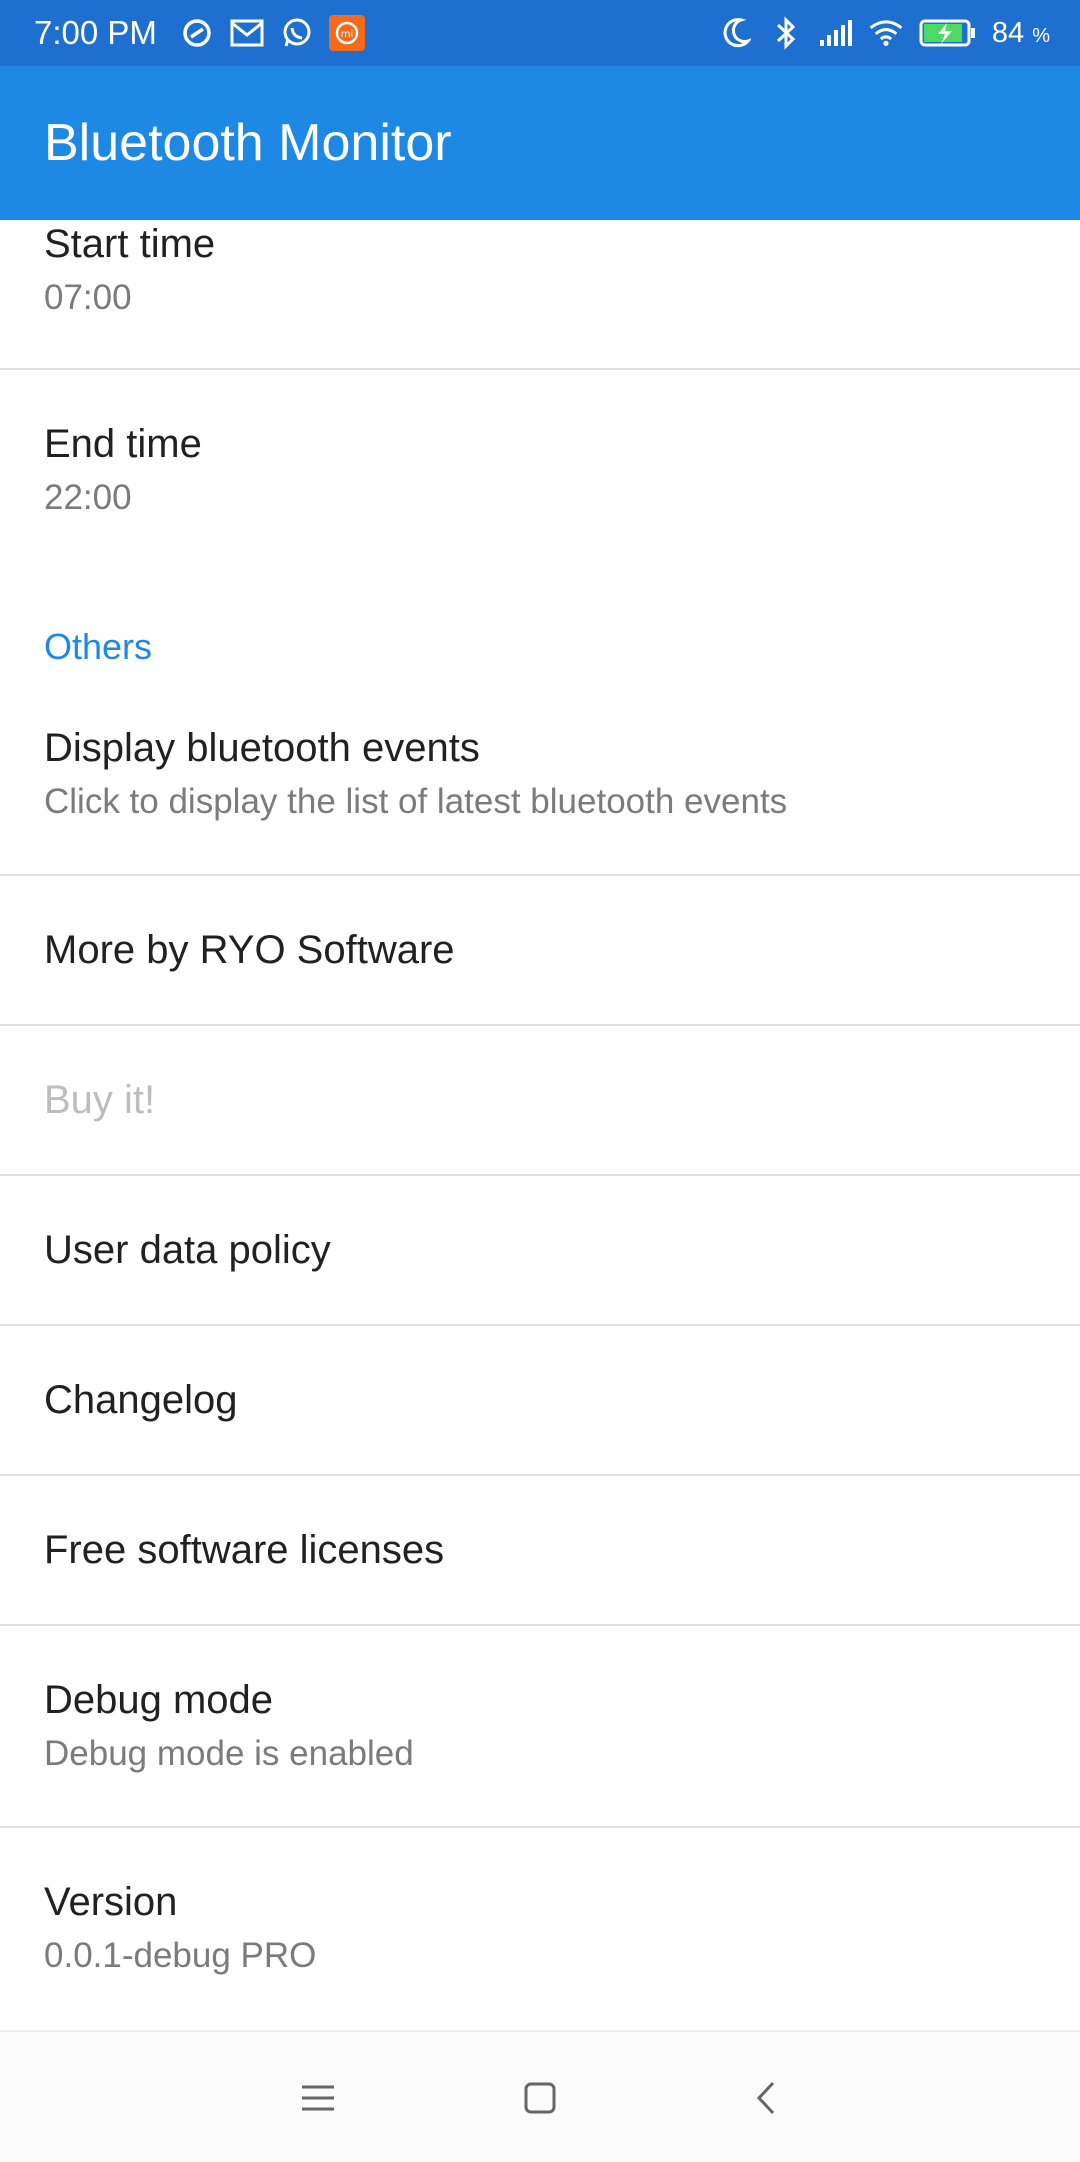 This screenshot has height=2162, width=1080. Describe the element at coordinates (111, 1902) in the screenshot. I see `pref-version-title: Version` at that location.